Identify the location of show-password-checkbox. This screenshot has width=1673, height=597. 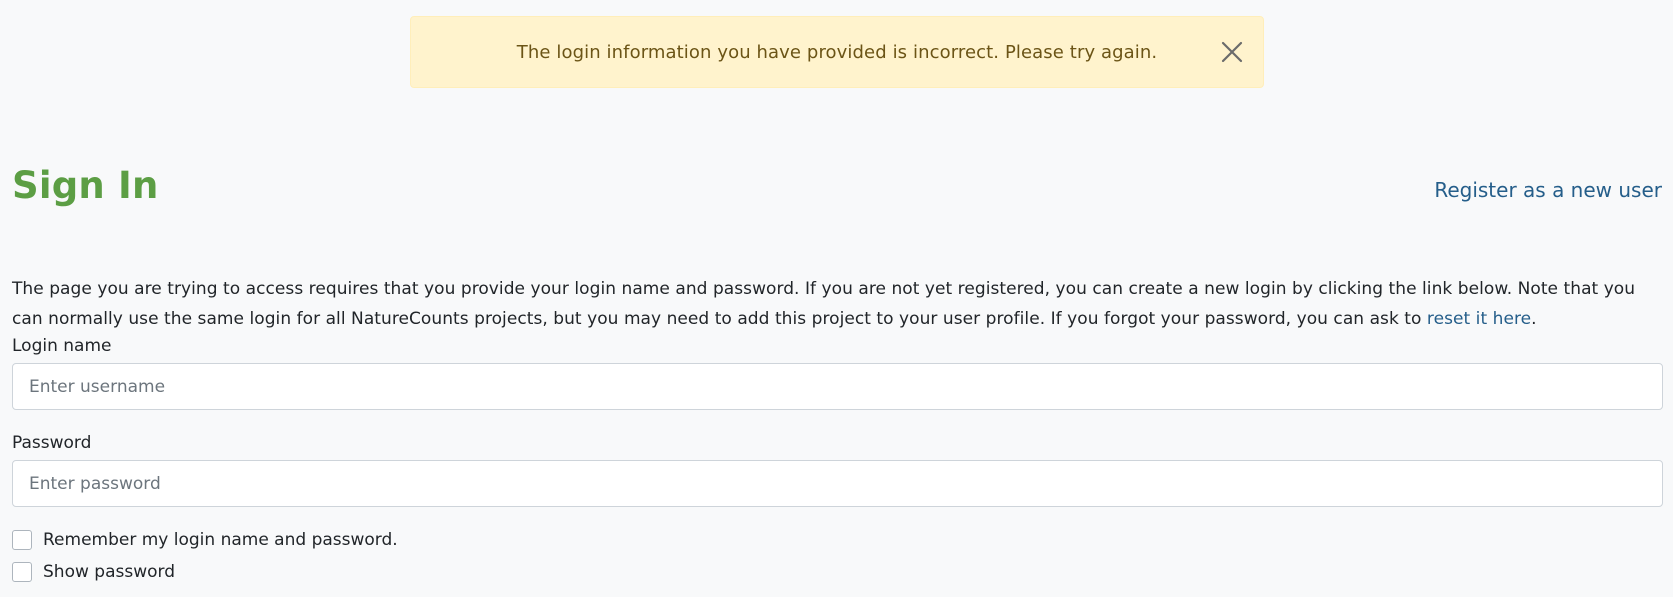
(22, 572).